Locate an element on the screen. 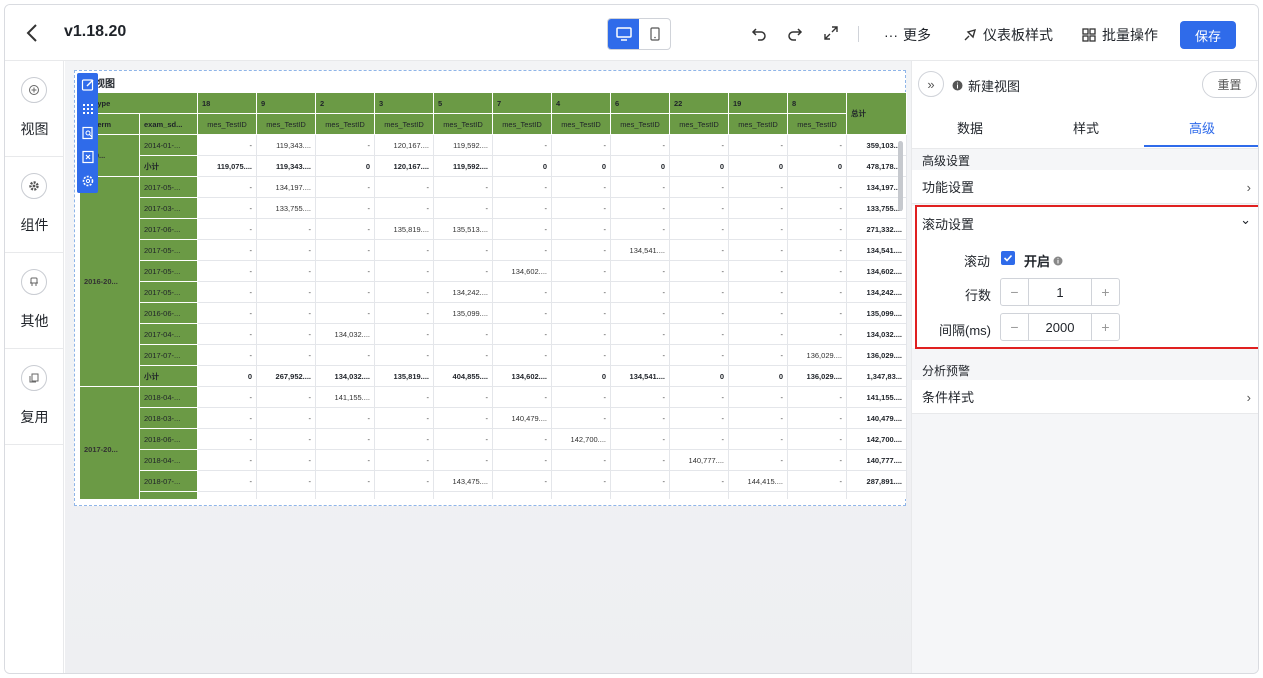  preview-icon is located at coordinates (88, 132).